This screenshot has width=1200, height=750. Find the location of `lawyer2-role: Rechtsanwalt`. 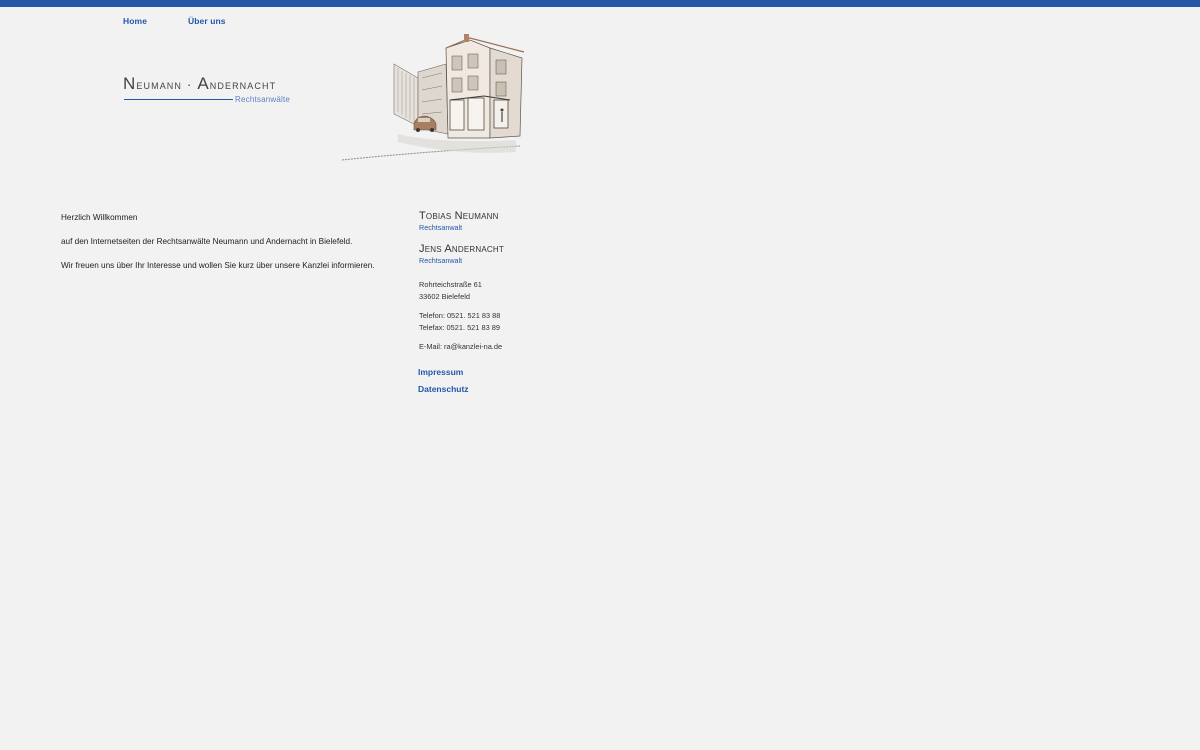

lawyer2-role: Rechtsanwalt is located at coordinates (441, 260).